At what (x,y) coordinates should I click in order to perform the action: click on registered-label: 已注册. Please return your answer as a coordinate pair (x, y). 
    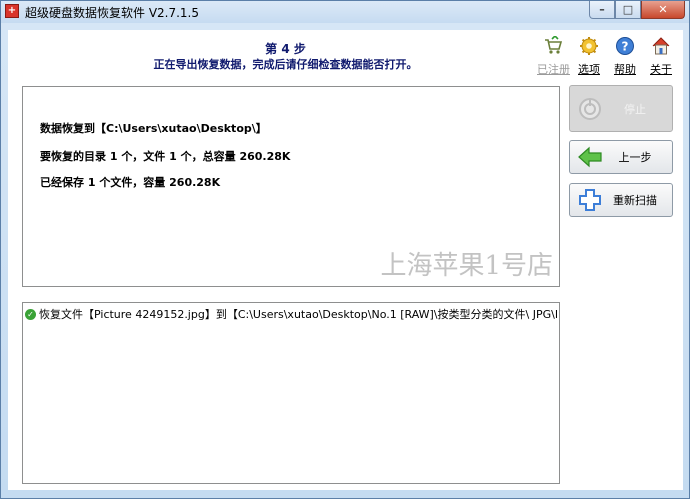
    Looking at the image, I should click on (553, 69).